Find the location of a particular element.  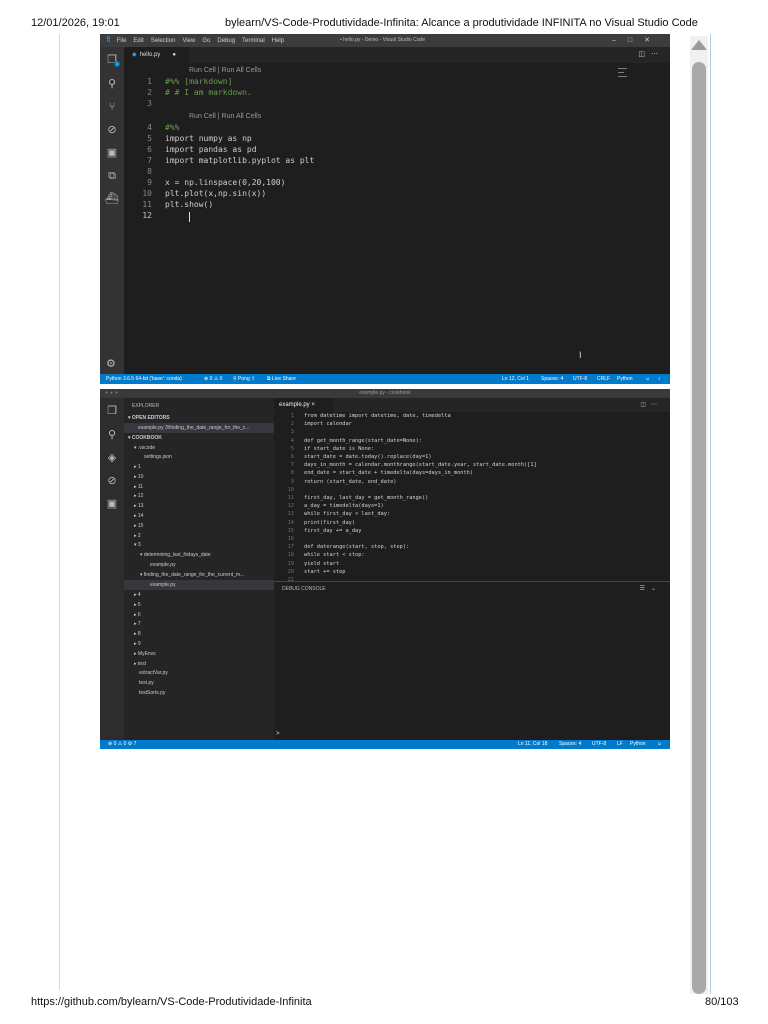

menu-terminal: Terminal is located at coordinates (253, 41).